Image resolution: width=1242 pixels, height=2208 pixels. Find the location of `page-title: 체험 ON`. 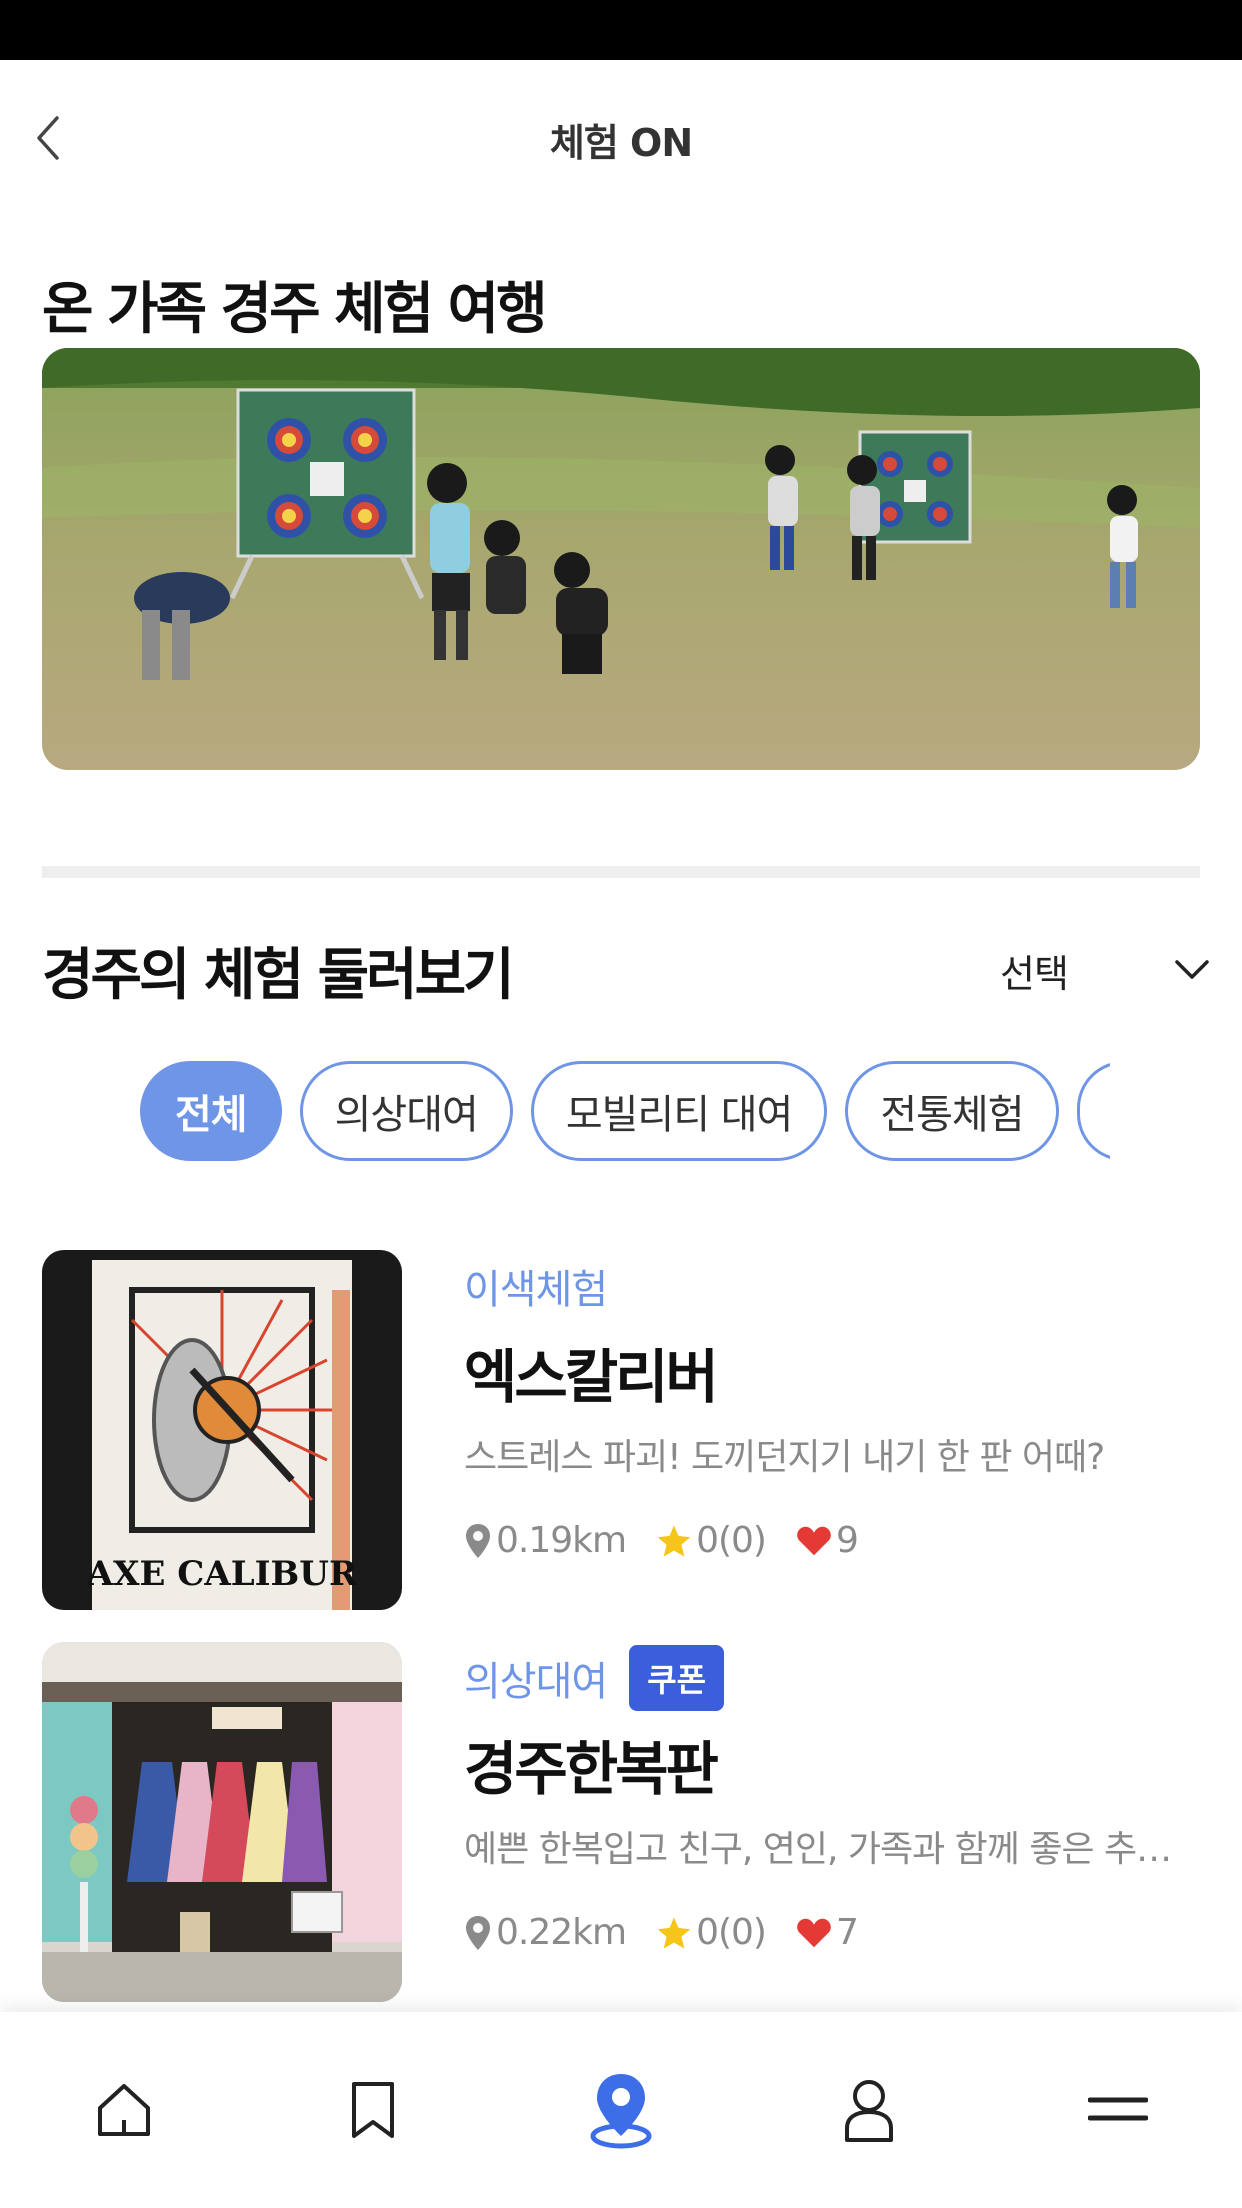

page-title: 체험 ON is located at coordinates (621, 143).